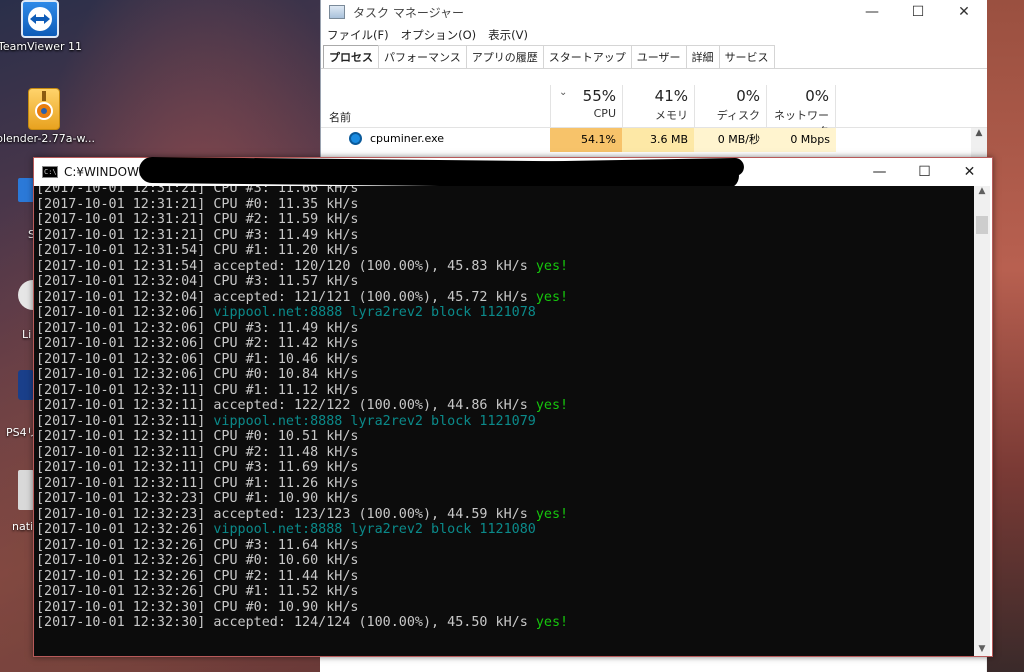  Describe the element at coordinates (505, 375) in the screenshot. I see `console-line: [2017-10-01 12:32:06] CPU #0: 10.84 kH/s` at that location.